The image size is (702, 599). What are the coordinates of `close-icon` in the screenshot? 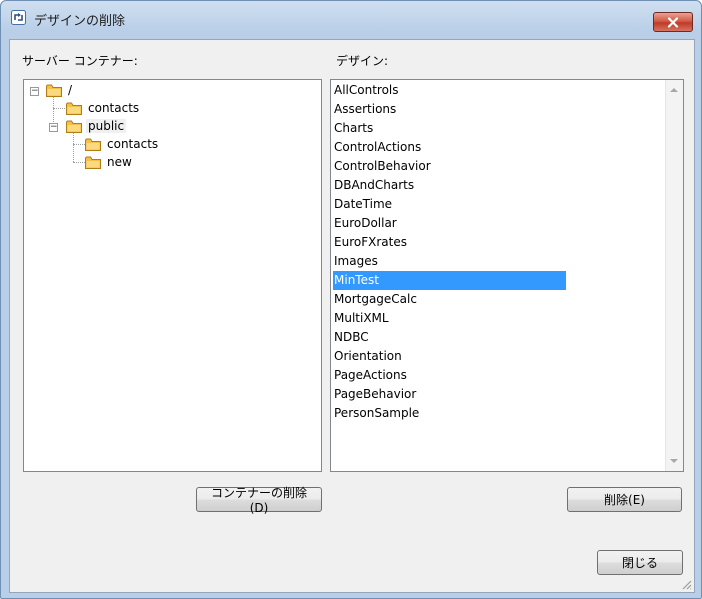 It's located at (673, 22).